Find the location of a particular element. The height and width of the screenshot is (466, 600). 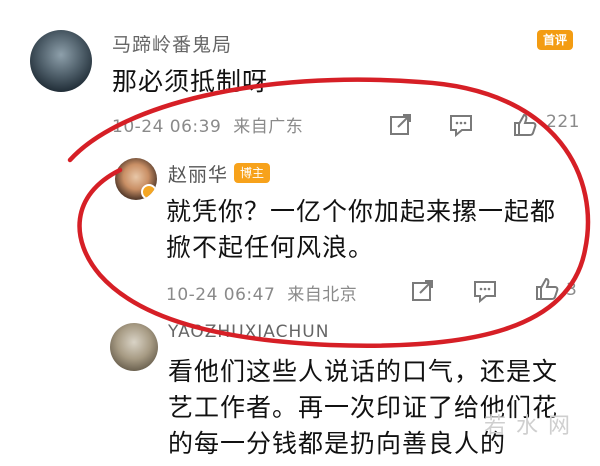

comment-username: YAOZHUXIACHUN is located at coordinates (248, 332).